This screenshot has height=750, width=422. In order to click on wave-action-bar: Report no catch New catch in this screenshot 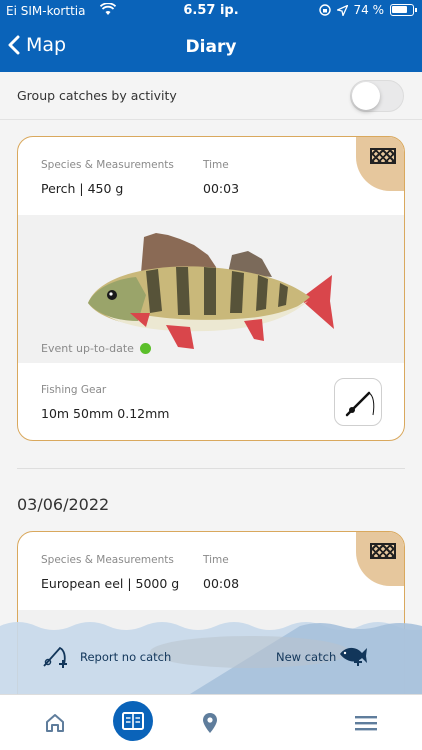, I will do `click(211, 656)`.